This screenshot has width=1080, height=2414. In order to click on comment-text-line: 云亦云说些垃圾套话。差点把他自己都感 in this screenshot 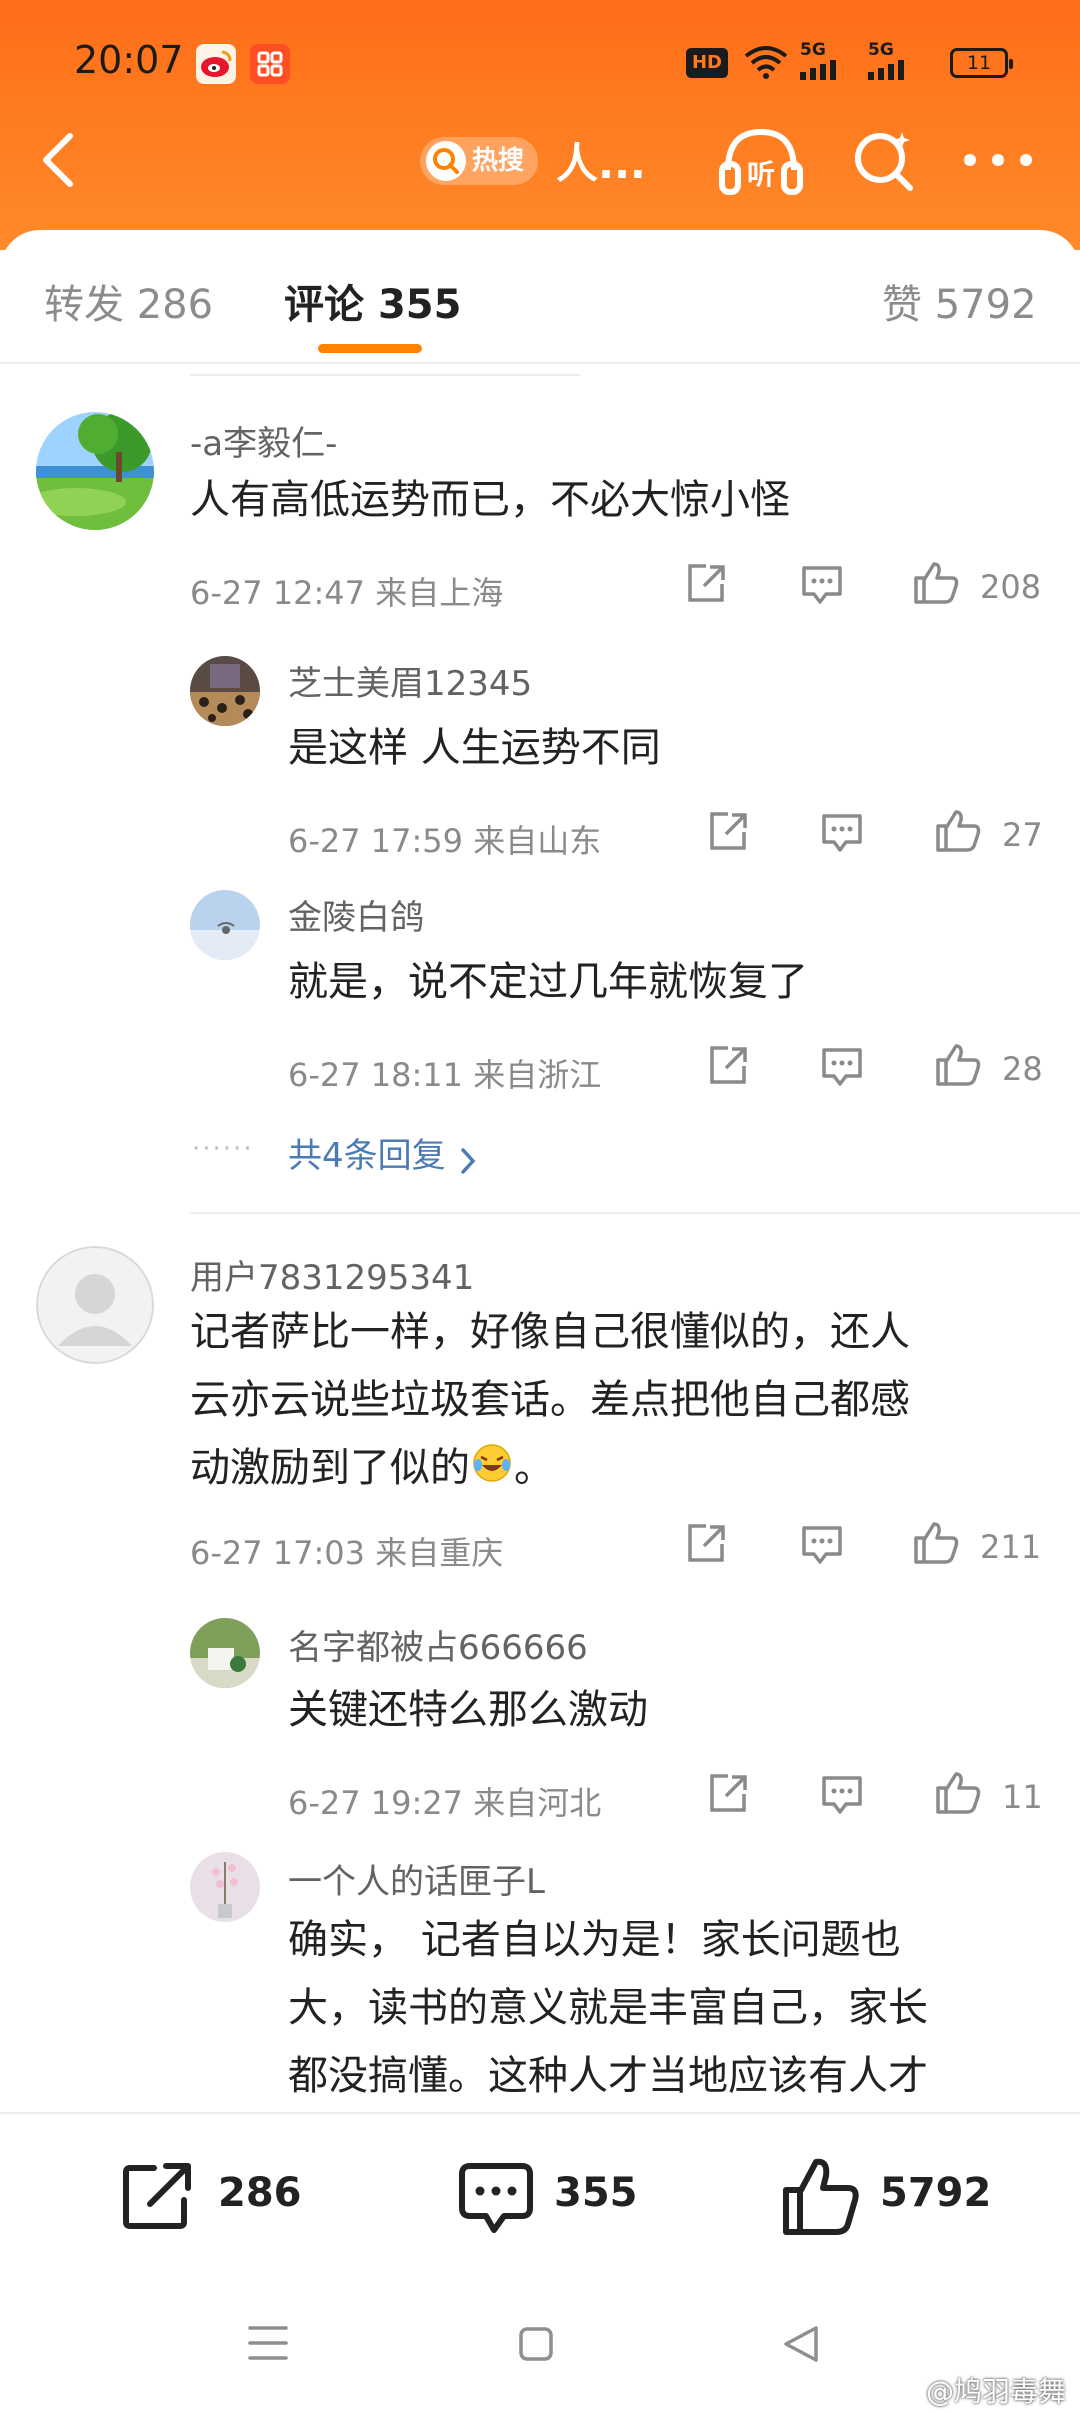, I will do `click(550, 1400)`.